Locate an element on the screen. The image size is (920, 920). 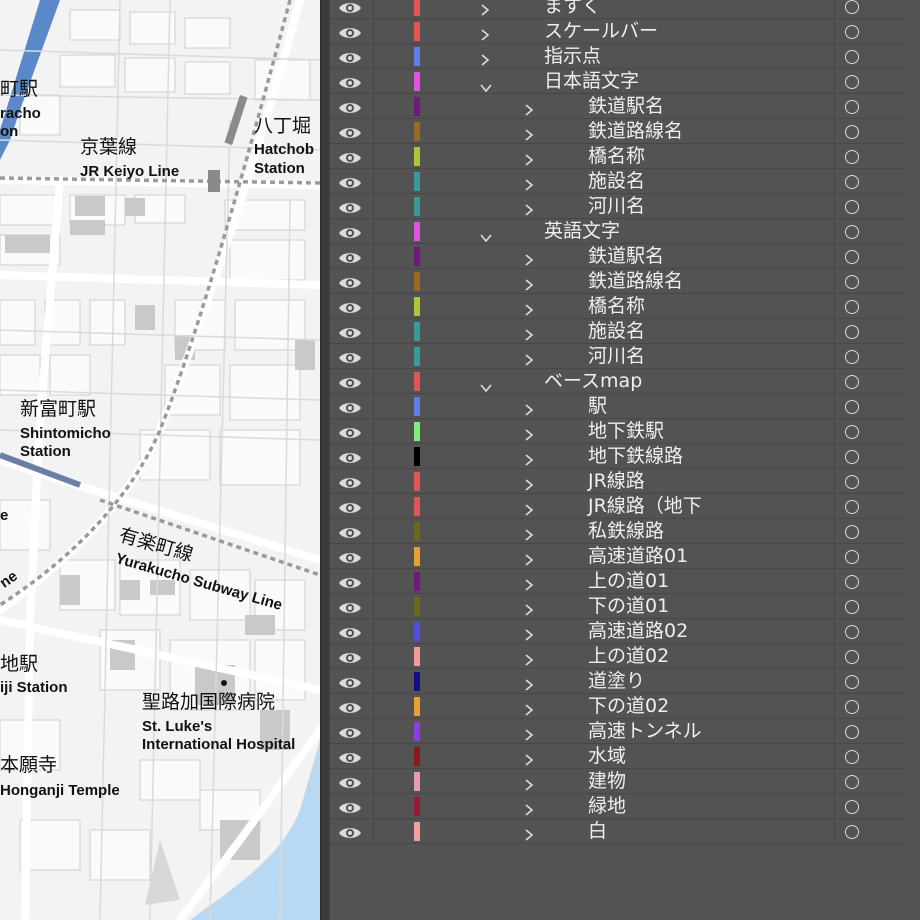
layer-row: 私鉄線路 is located at coordinates (617, 531).